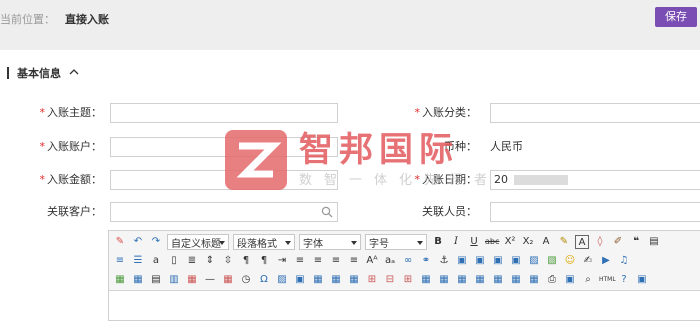 The image size is (700, 321). Describe the element at coordinates (462, 261) in the screenshot. I see `image-left-icon: ▣` at that location.